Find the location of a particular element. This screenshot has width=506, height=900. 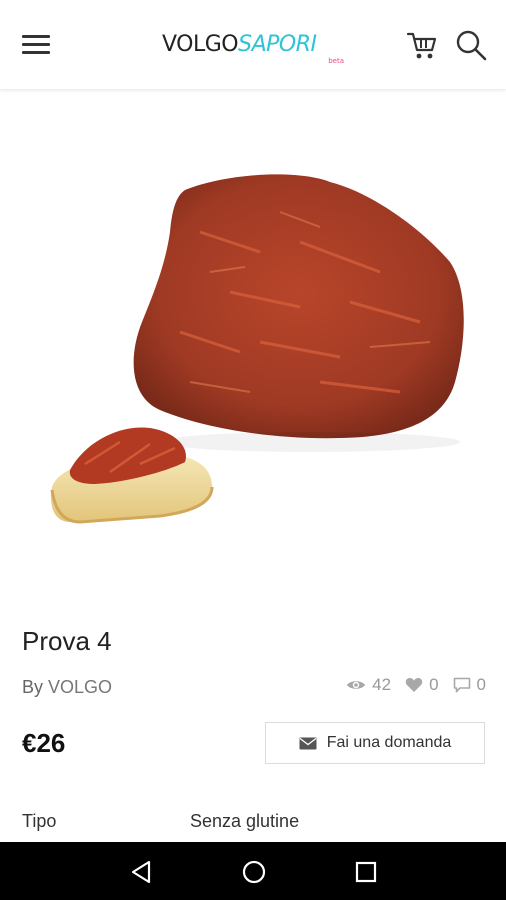

logo-accent-text: SAPORI is located at coordinates (277, 44).